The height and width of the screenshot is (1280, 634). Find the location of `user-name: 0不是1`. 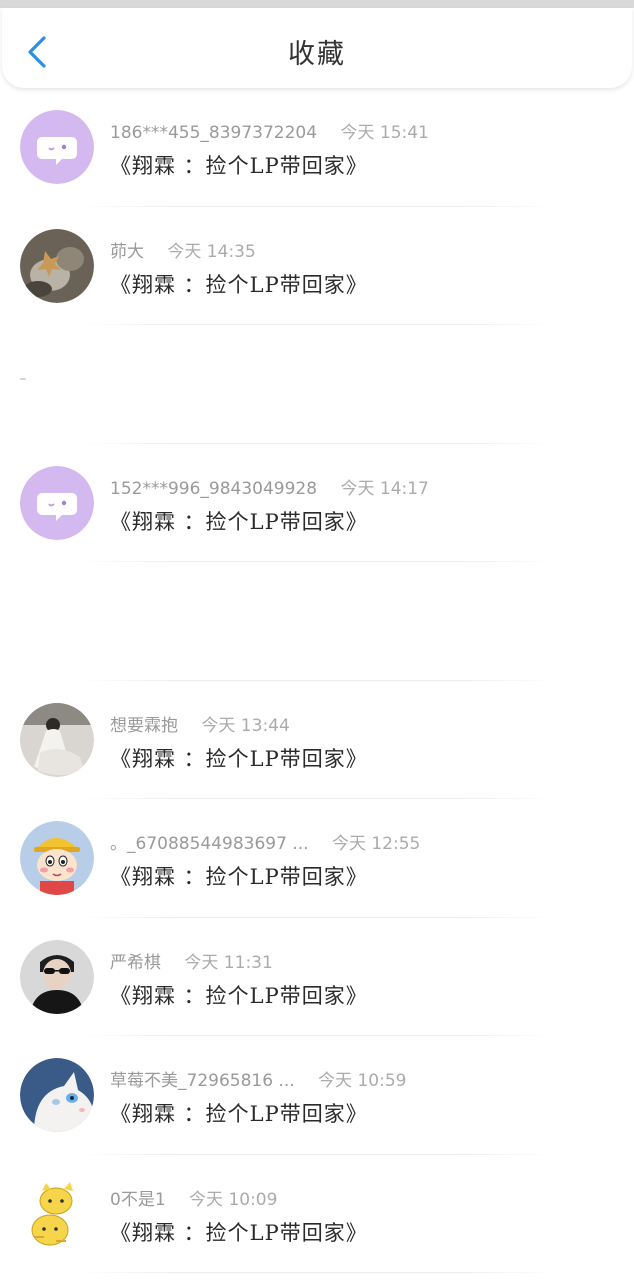

user-name: 0不是1 is located at coordinates (138, 1199).